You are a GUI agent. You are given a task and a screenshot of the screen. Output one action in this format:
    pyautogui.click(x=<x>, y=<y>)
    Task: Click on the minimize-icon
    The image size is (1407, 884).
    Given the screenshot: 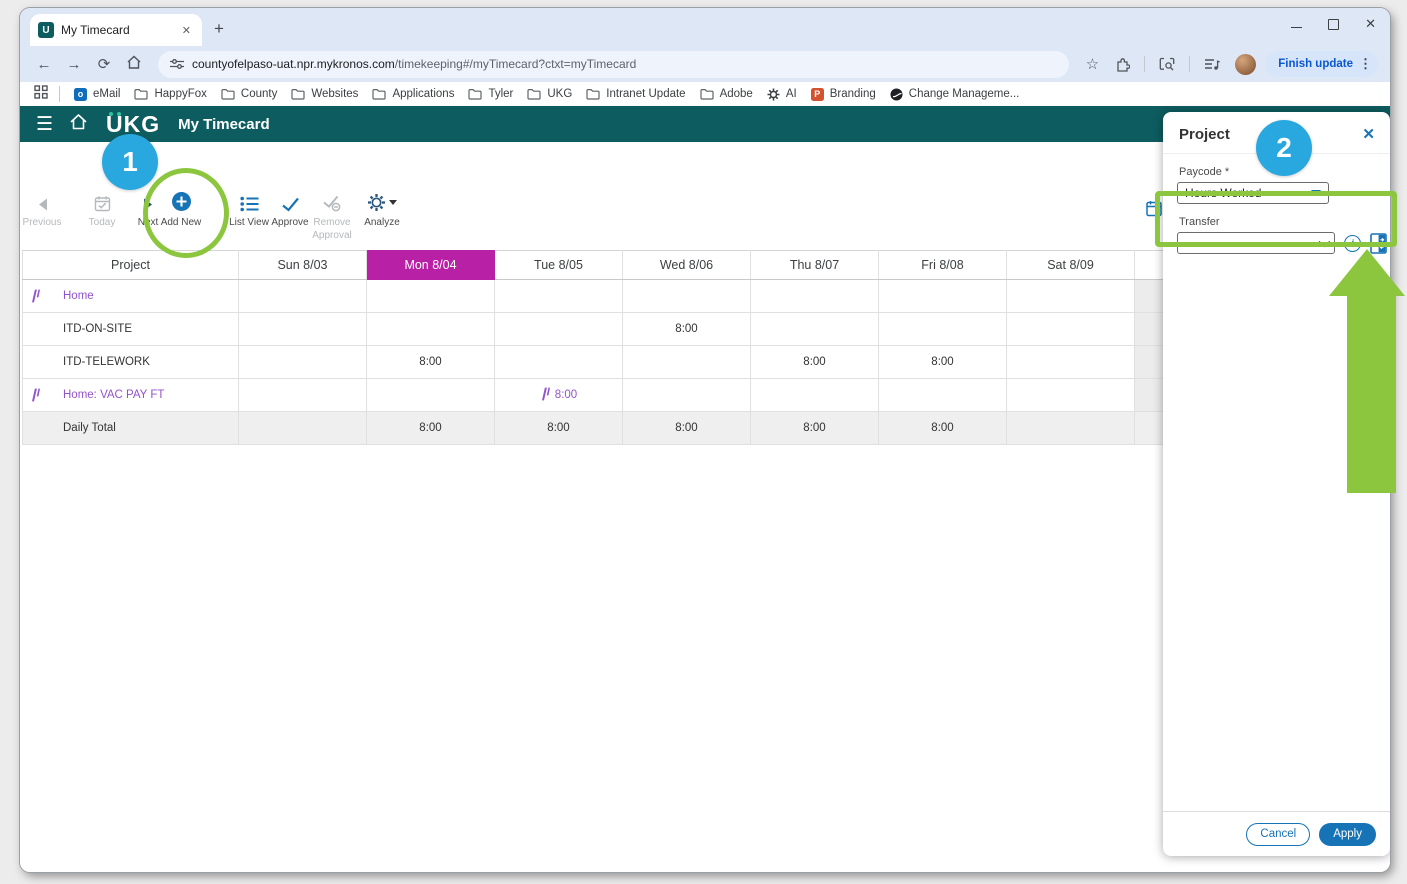 What is the action you would take?
    pyautogui.click(x=1297, y=24)
    